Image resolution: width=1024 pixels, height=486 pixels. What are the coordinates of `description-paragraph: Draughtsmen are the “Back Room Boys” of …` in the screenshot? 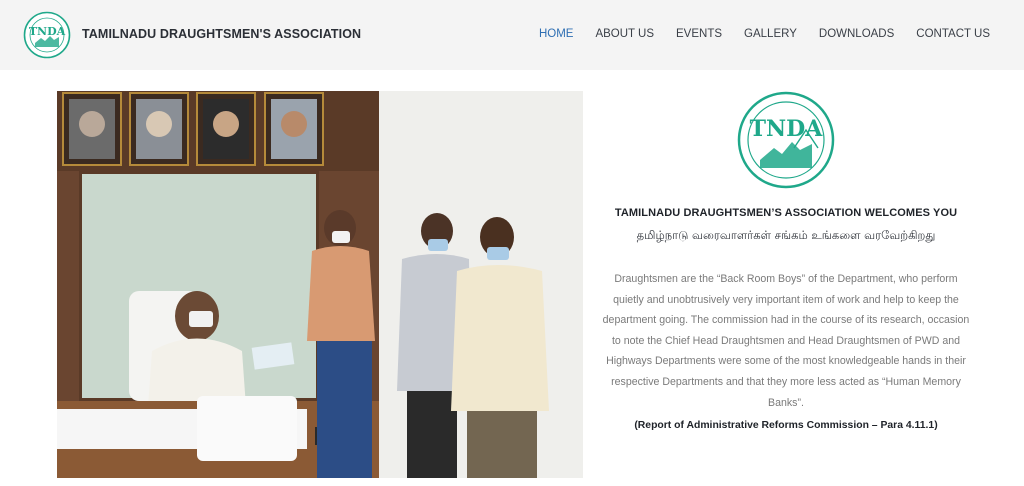 It's located at (786, 341).